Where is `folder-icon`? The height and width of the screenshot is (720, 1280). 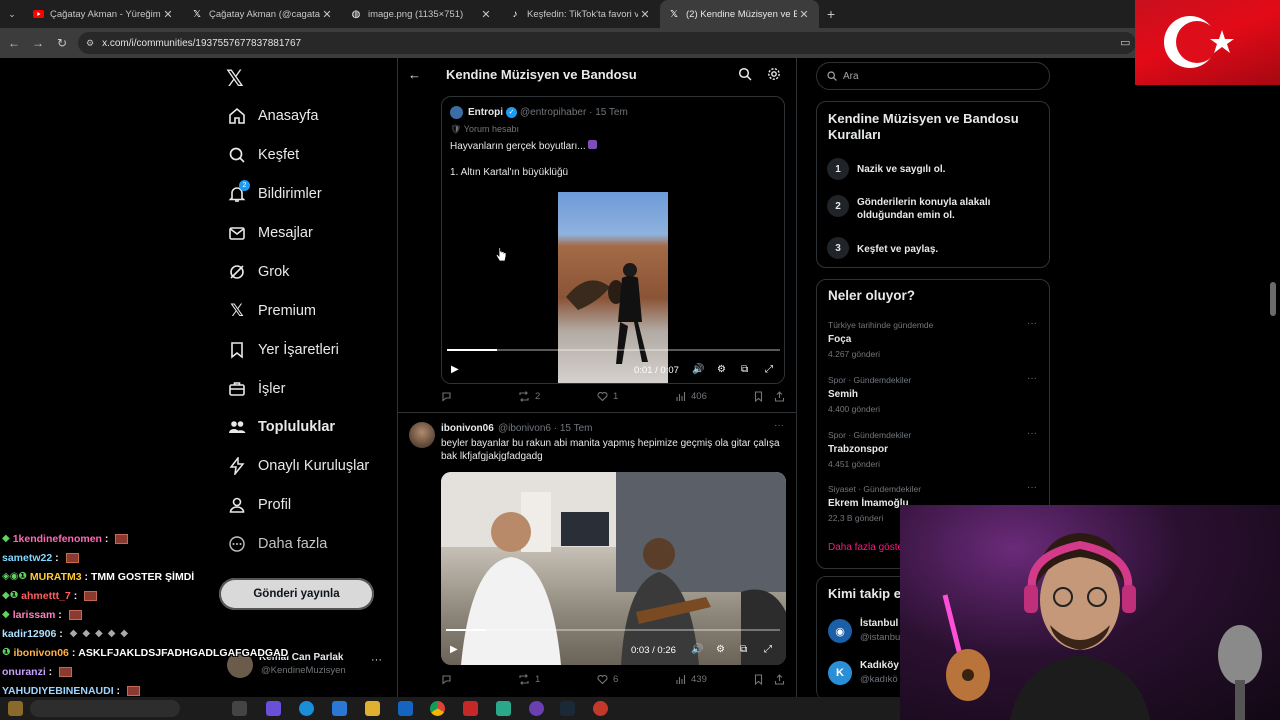
folder-icon is located at coordinates (372, 708).